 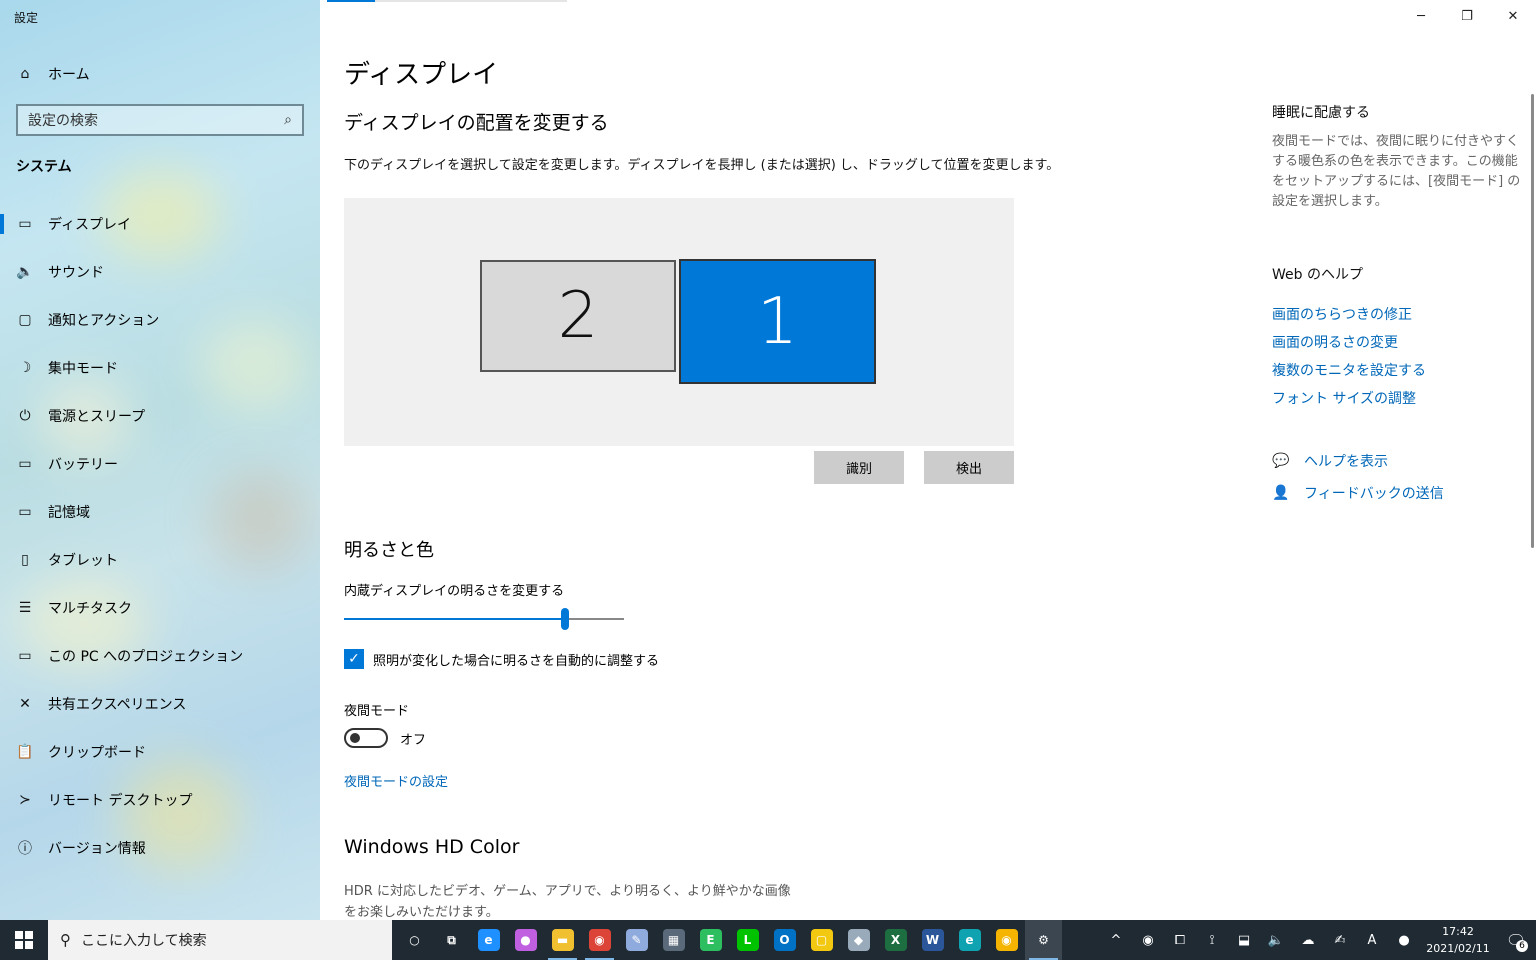 I want to click on moon-icon: ☽, so click(x=25, y=368).